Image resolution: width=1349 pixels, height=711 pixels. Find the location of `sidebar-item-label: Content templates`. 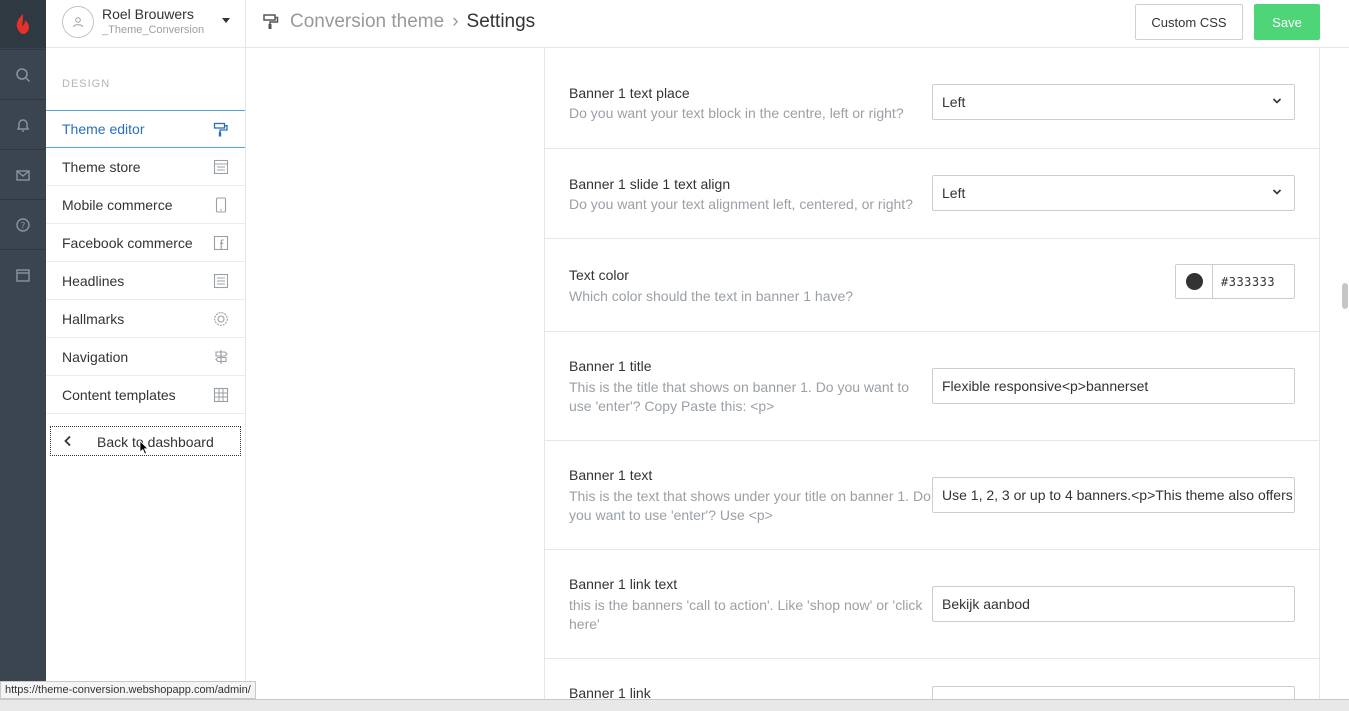

sidebar-item-label: Content templates is located at coordinates (119, 394).